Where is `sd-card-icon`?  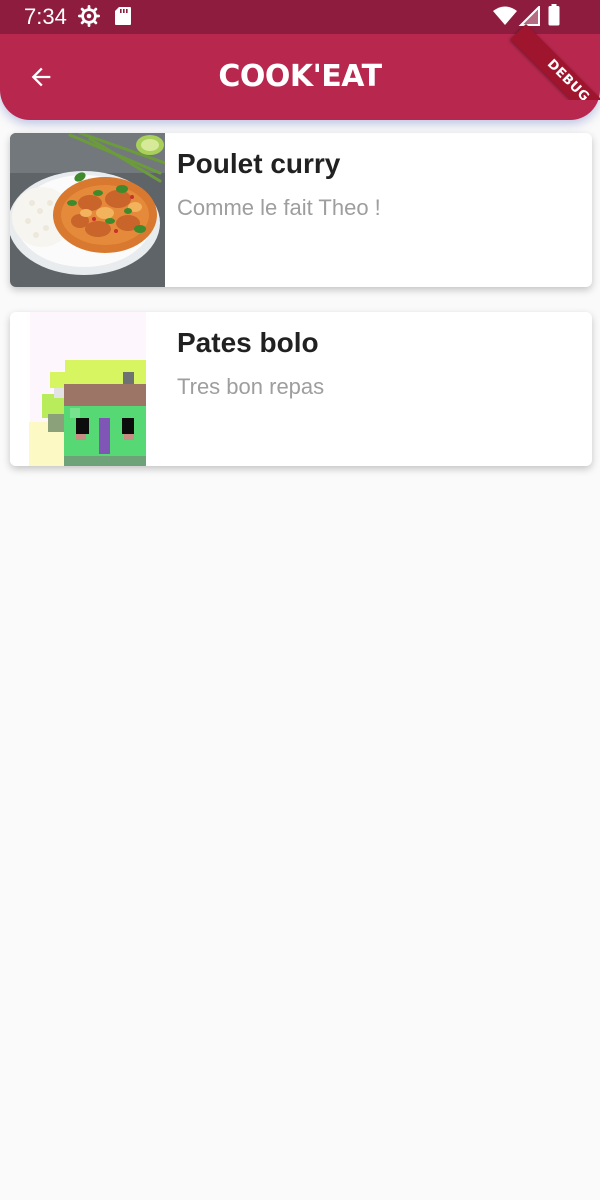 sd-card-icon is located at coordinates (123, 16).